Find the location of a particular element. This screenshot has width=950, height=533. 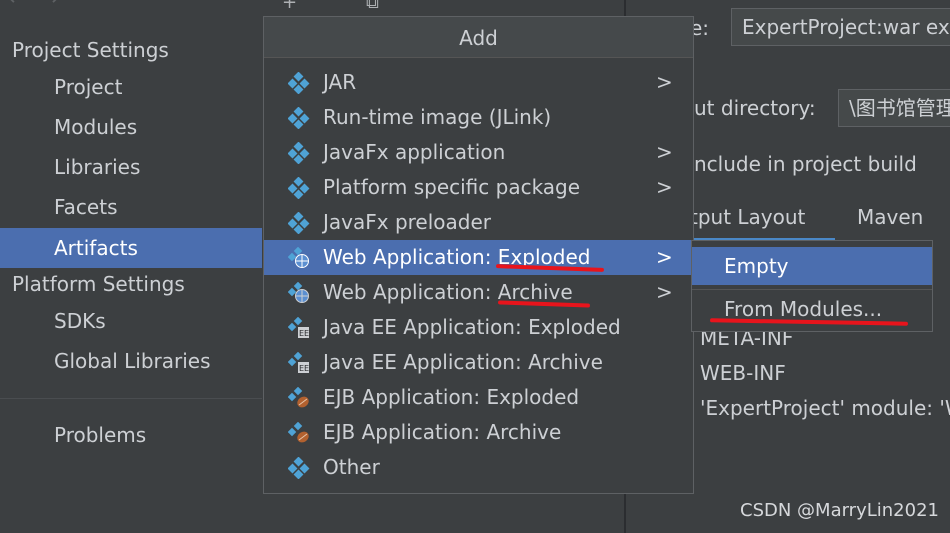

menu-item-label: Java EE Application: Archive is located at coordinates (463, 362).